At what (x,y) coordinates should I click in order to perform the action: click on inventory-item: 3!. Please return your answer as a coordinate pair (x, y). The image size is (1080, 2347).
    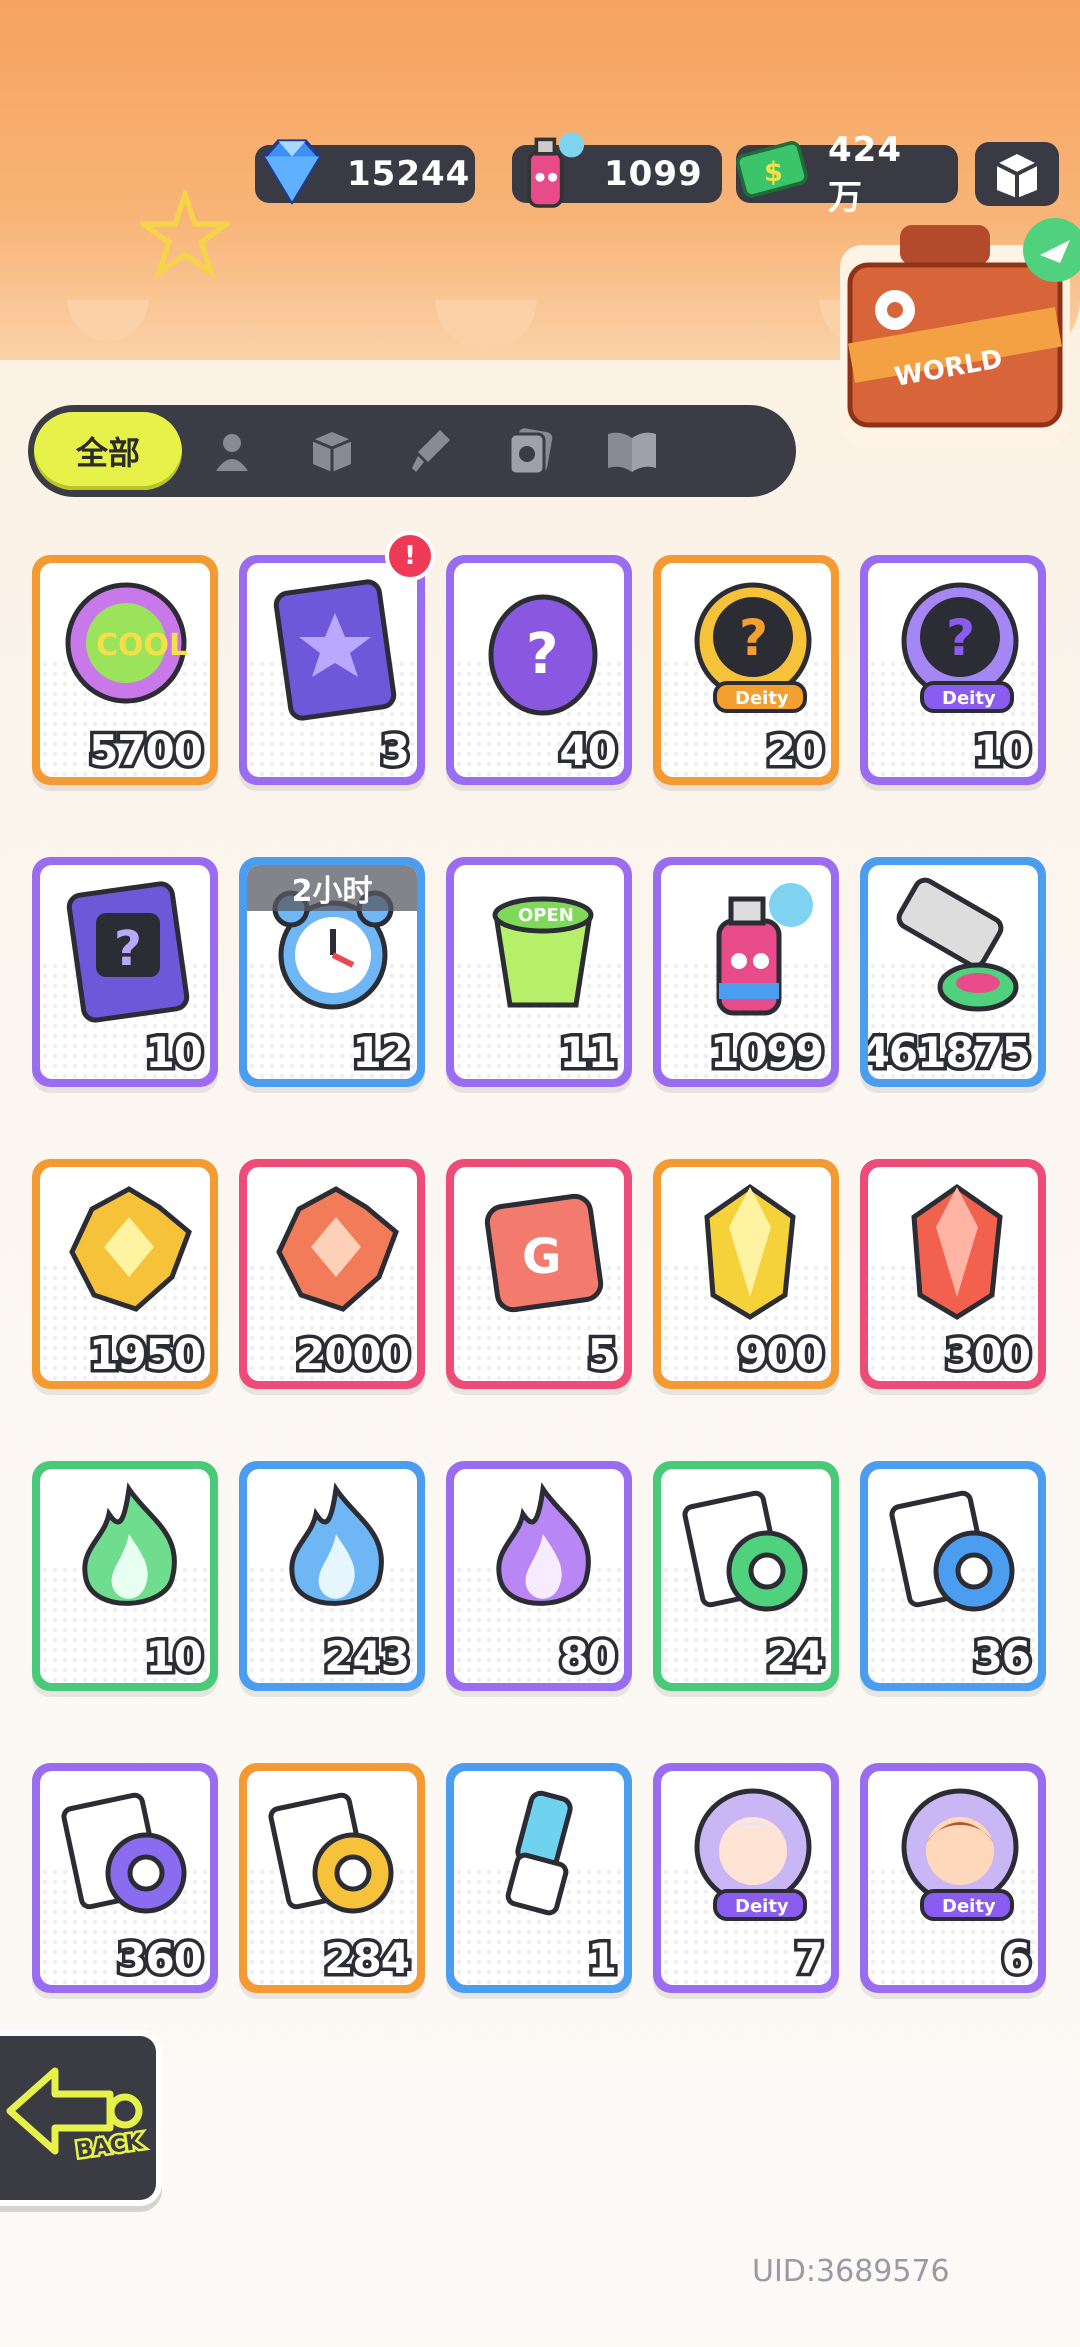
    Looking at the image, I should click on (337, 658).